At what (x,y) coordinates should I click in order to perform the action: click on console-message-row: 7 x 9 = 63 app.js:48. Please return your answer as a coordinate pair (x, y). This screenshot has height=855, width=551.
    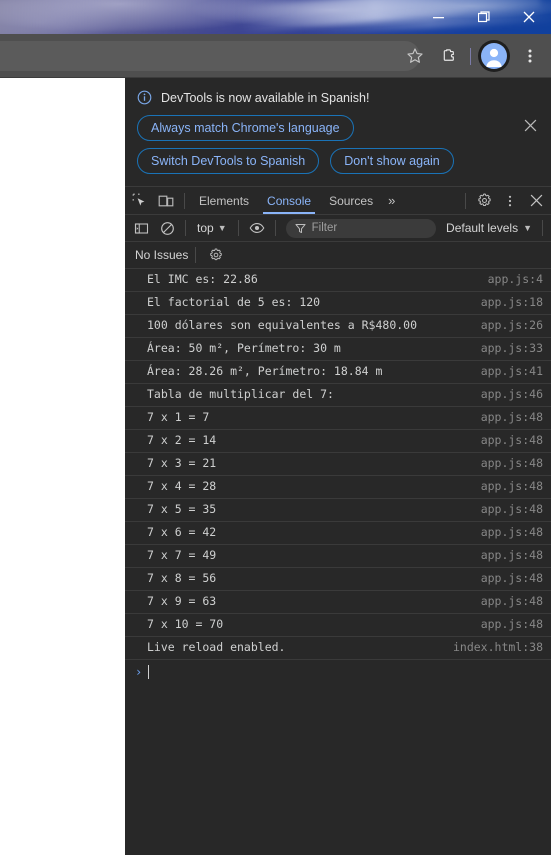
    Looking at the image, I should click on (338, 602).